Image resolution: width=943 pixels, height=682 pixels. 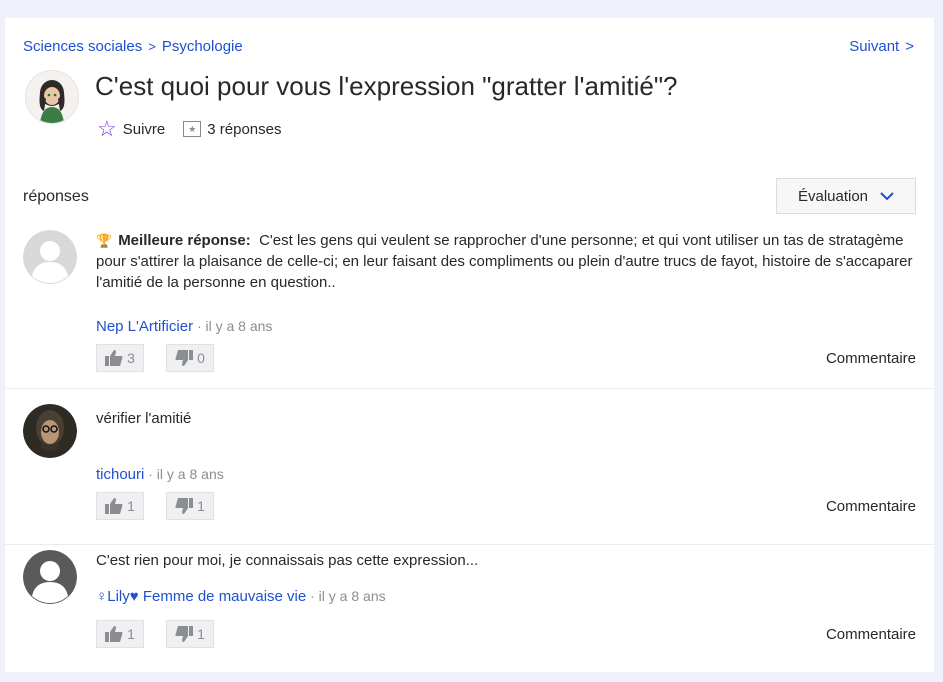 I want to click on follow-button: ☆ Suivre, so click(x=131, y=129).